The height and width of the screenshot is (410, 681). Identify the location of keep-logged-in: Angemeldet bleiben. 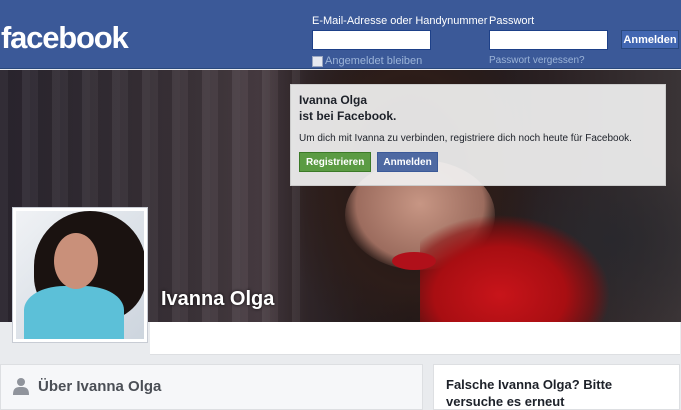
(367, 61).